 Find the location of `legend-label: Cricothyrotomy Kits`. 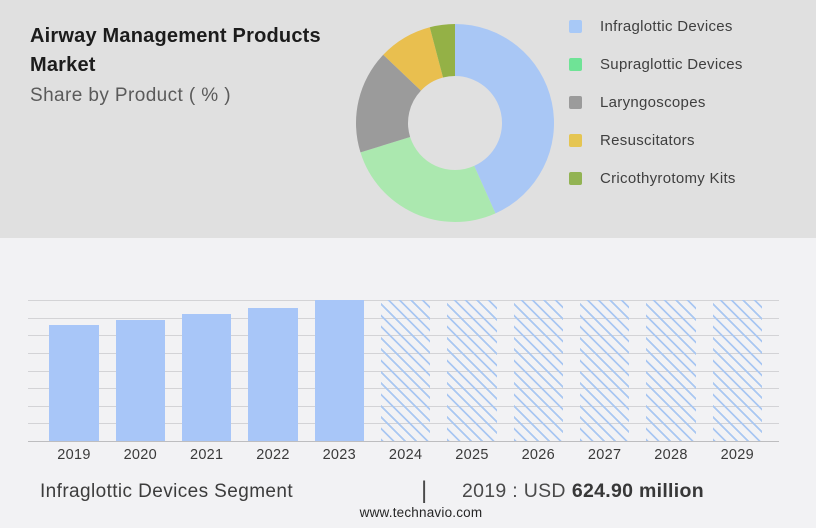

legend-label: Cricothyrotomy Kits is located at coordinates (668, 178).